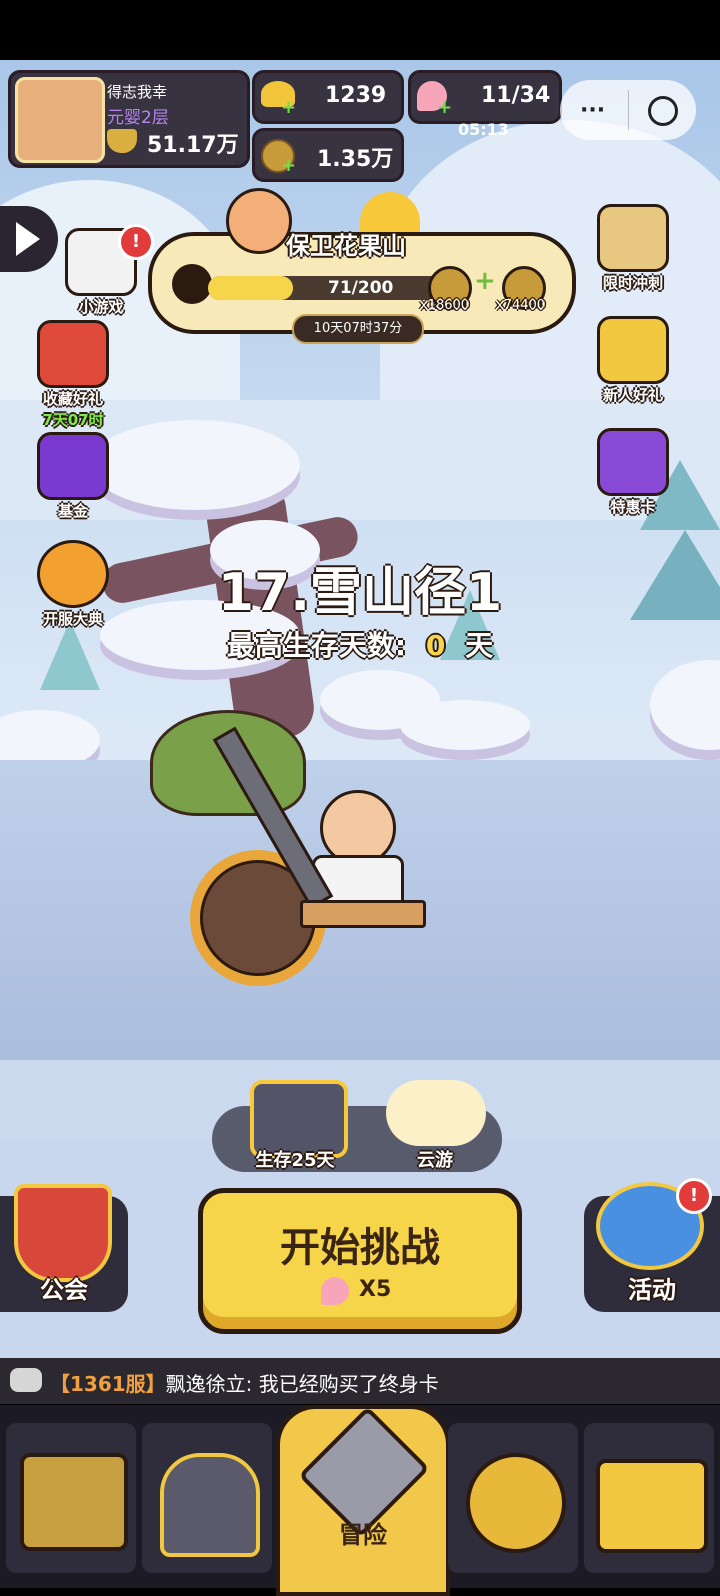  What do you see at coordinates (445, 305) in the screenshot?
I see `reward1-amount: x18600` at bounding box center [445, 305].